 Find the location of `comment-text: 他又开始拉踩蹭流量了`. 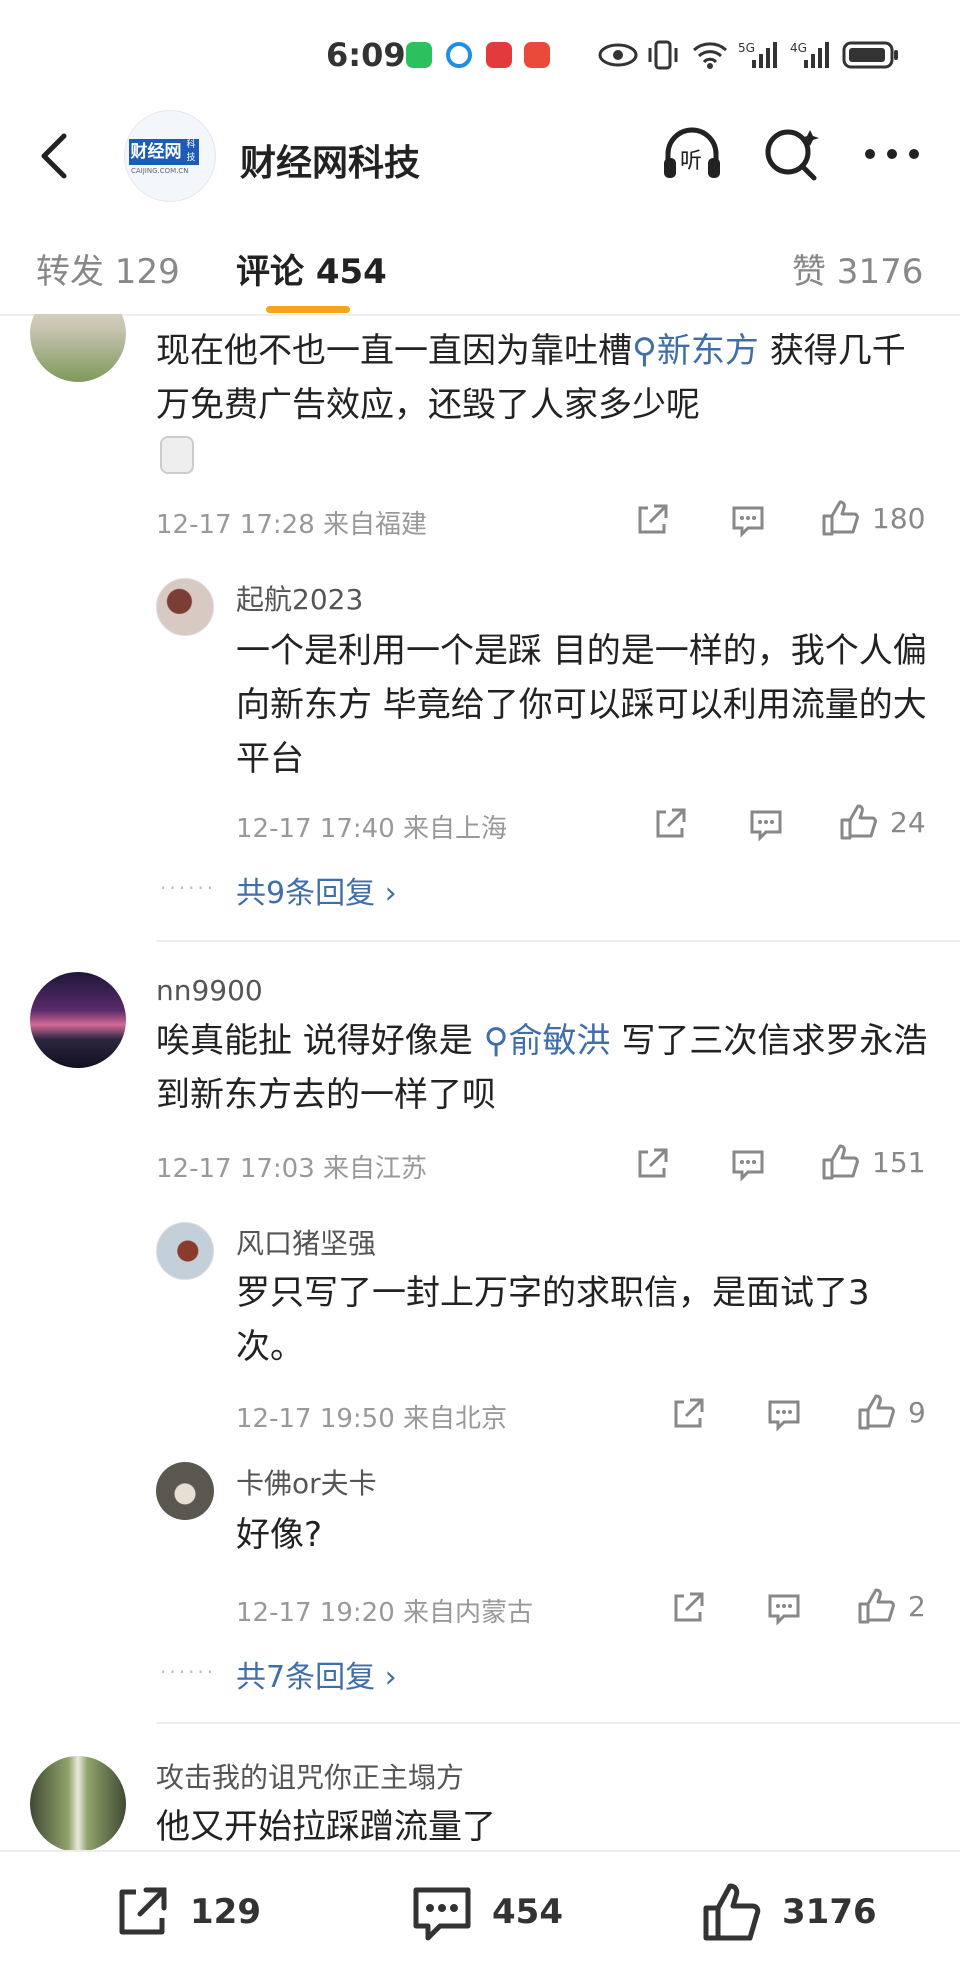

comment-text: 他又开始拉踩蹭流量了 is located at coordinates (326, 1827).